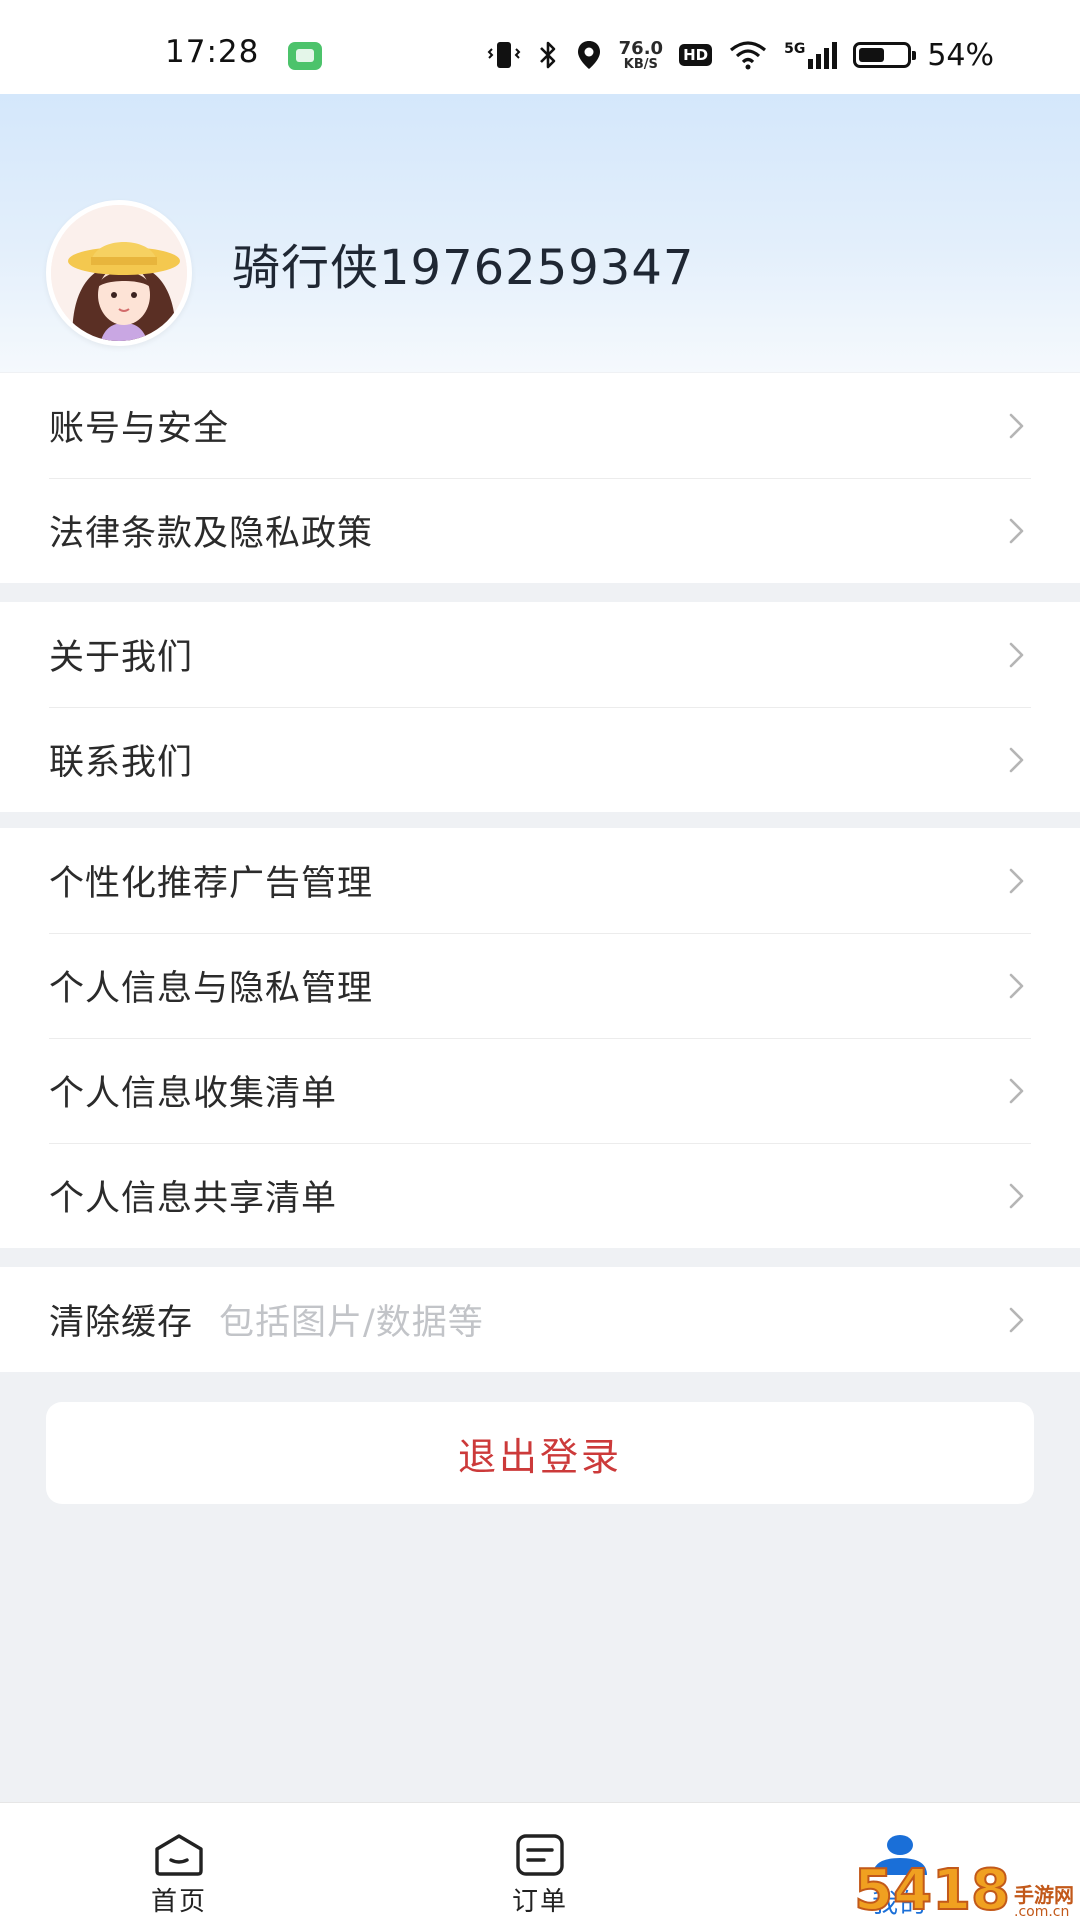 The height and width of the screenshot is (1920, 1080). I want to click on menu-item-clear-cache: 清除缓存 包括图片/数据等, so click(540, 1319).